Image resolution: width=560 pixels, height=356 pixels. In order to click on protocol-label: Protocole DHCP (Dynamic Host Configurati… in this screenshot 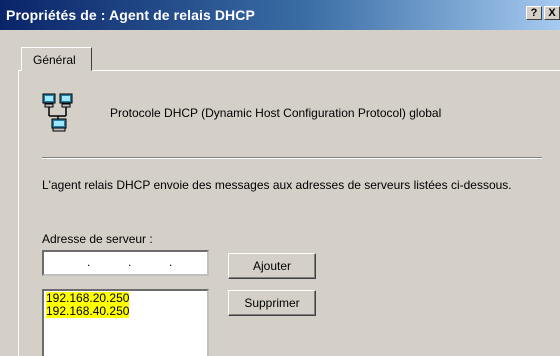, I will do `click(276, 113)`.